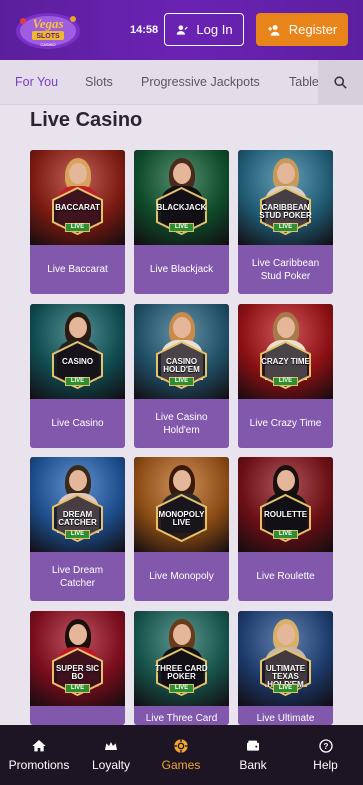 The image size is (363, 785). What do you see at coordinates (214, 29) in the screenshot?
I see `login-label: Log In` at bounding box center [214, 29].